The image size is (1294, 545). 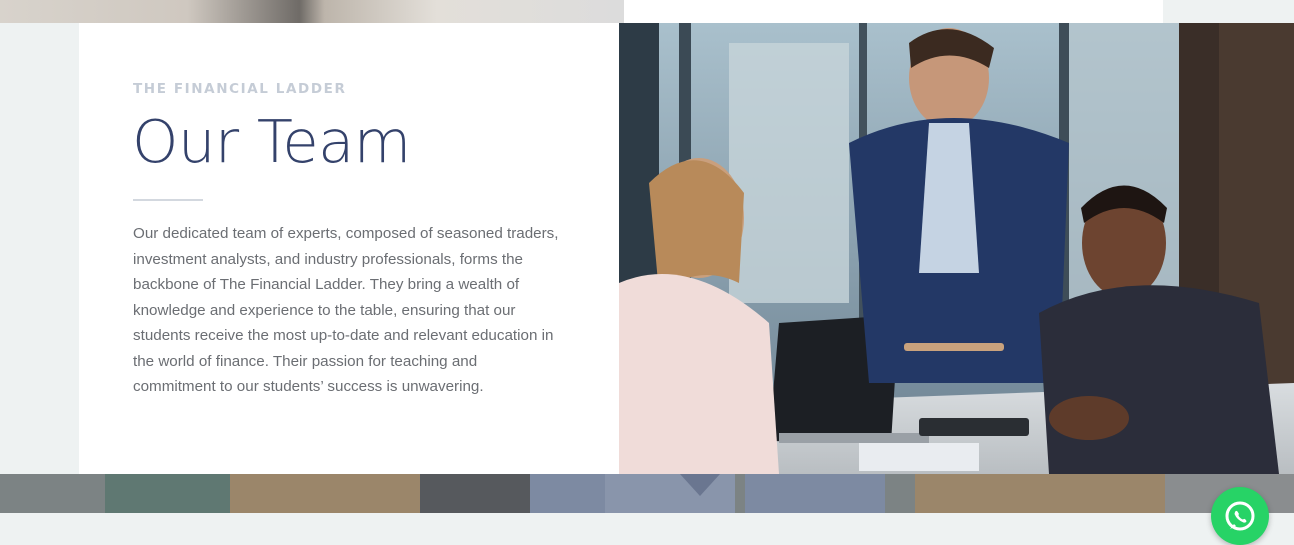 What do you see at coordinates (168, 200) in the screenshot?
I see `title-divider` at bounding box center [168, 200].